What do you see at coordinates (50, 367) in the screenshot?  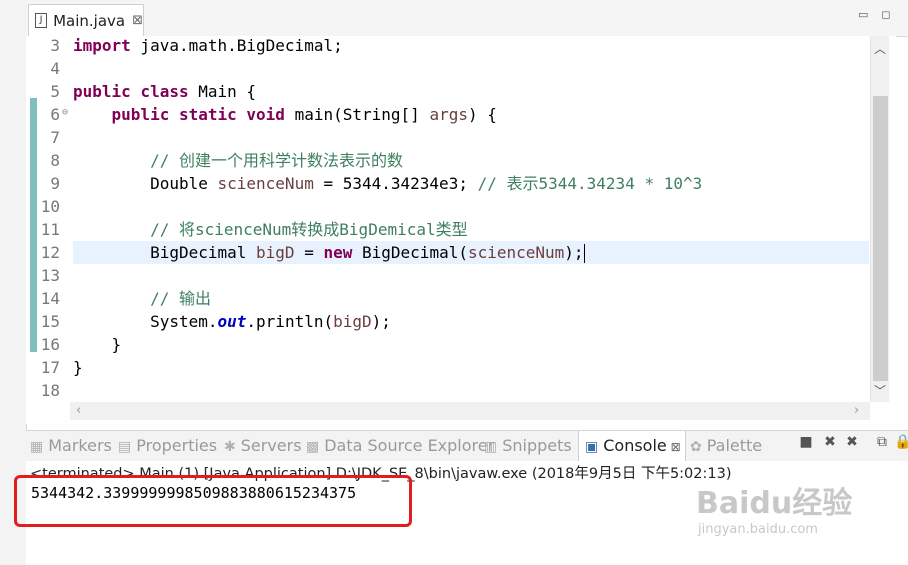 I see `line-number: 17` at bounding box center [50, 367].